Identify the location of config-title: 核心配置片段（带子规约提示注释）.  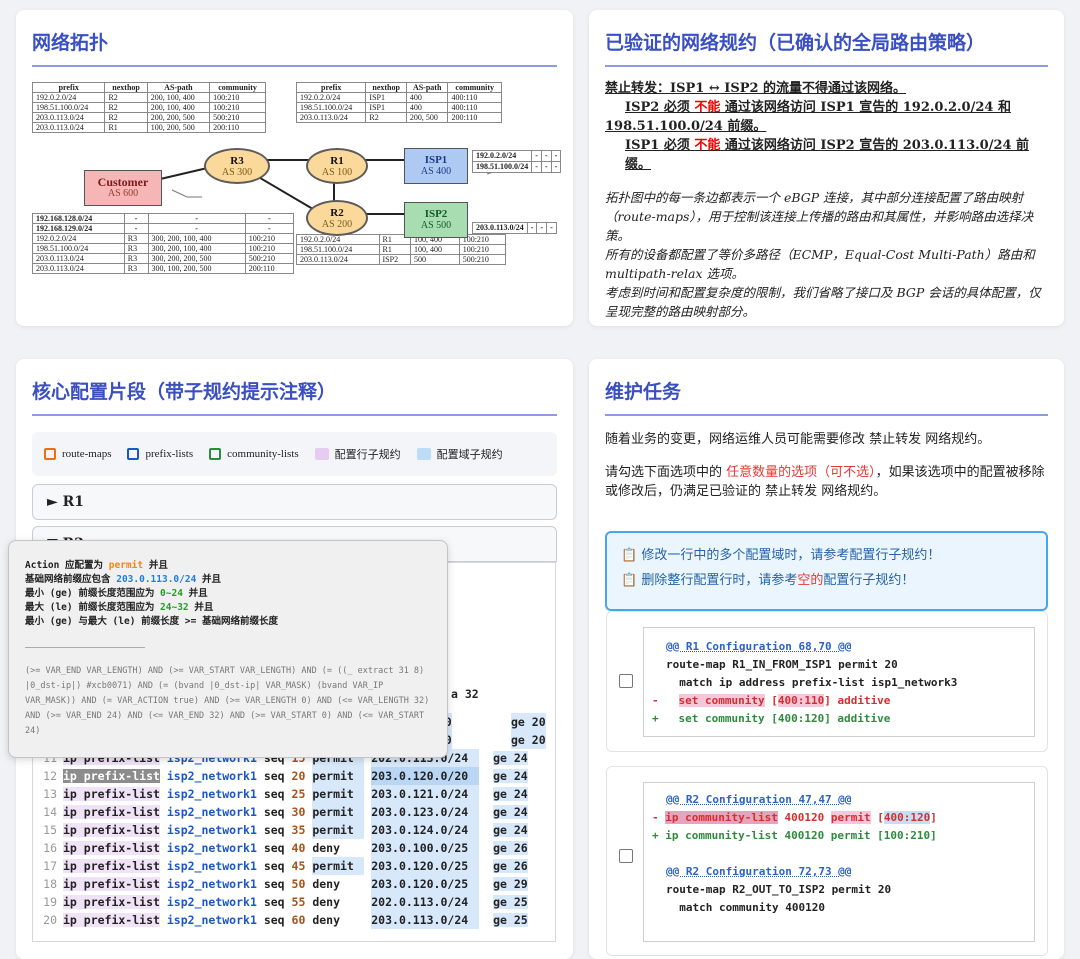
(294, 387).